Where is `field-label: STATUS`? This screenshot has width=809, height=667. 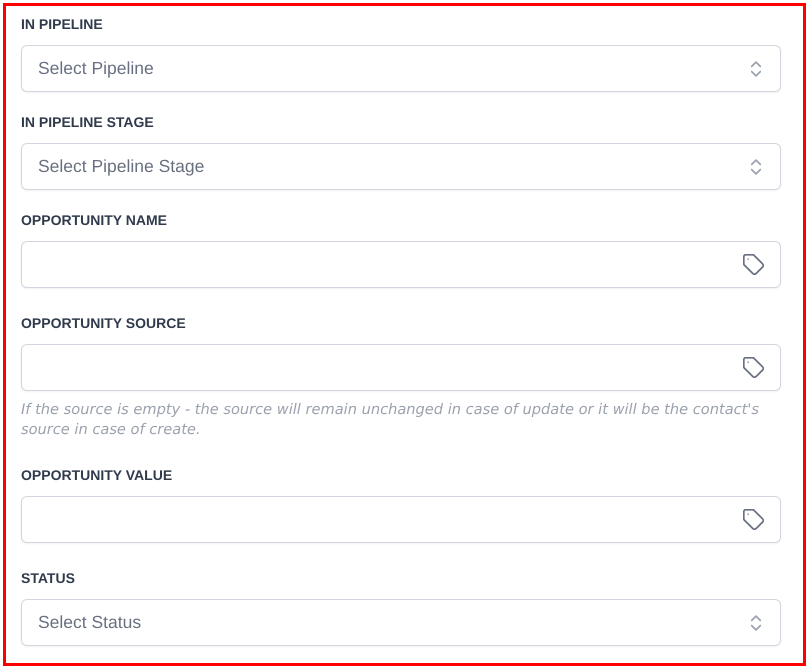
field-label: STATUS is located at coordinates (48, 578).